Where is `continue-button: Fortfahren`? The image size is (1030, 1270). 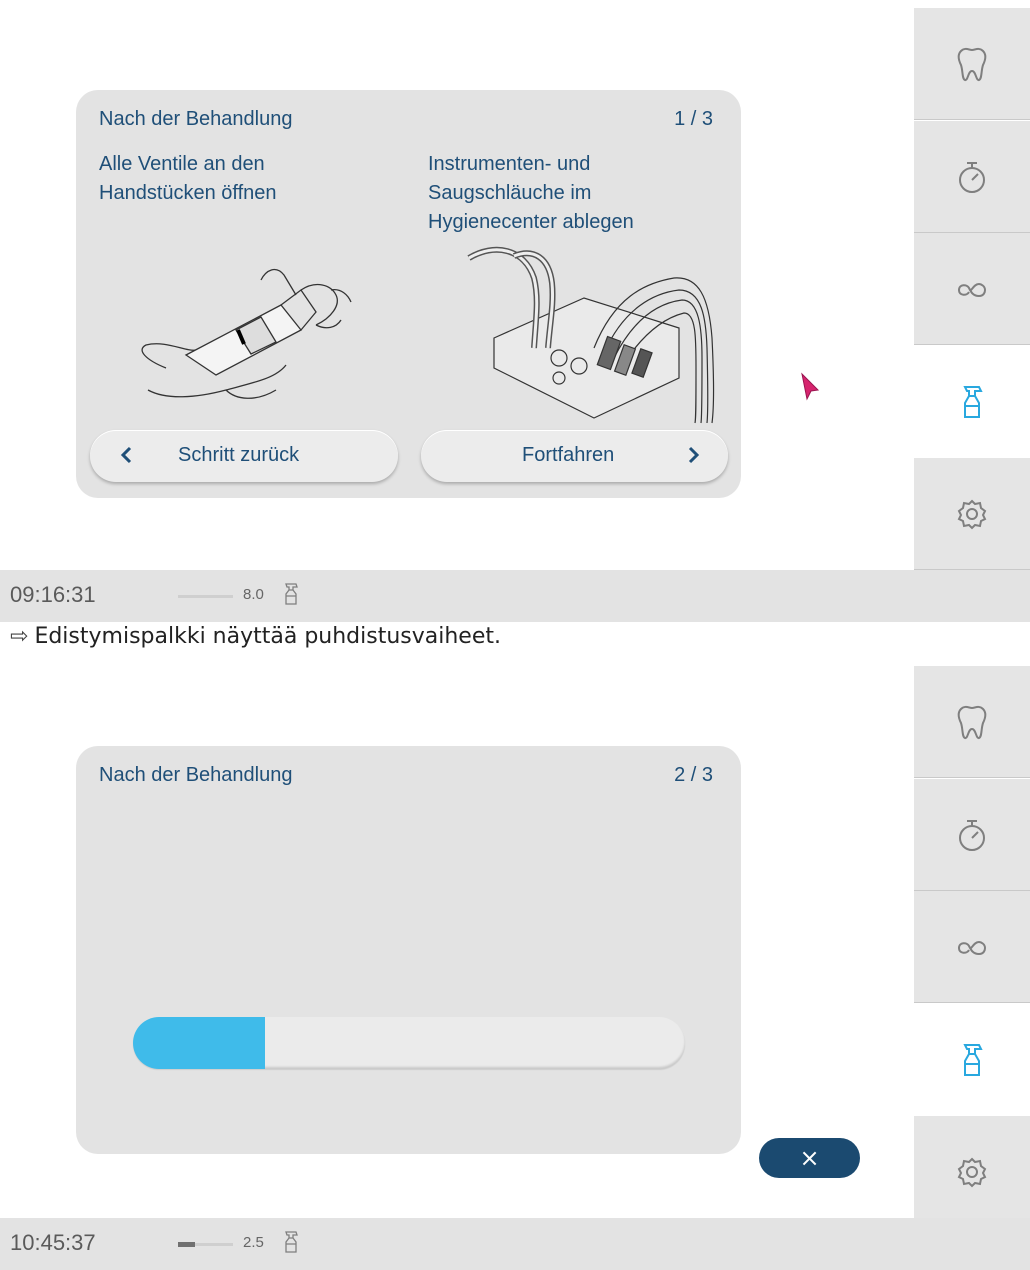
continue-button: Fortfahren is located at coordinates (574, 456).